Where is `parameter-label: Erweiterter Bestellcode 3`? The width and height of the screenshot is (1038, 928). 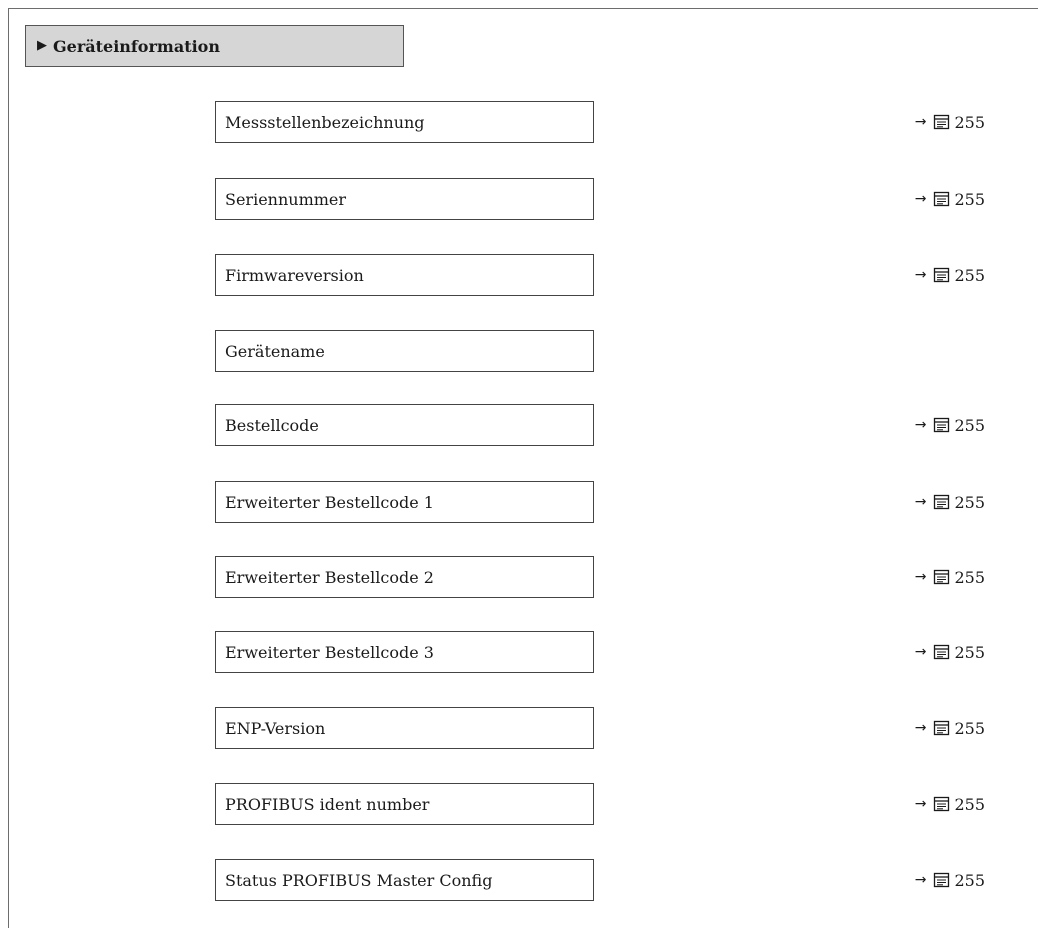
parameter-label: Erweiterter Bestellcode 3 is located at coordinates (329, 652).